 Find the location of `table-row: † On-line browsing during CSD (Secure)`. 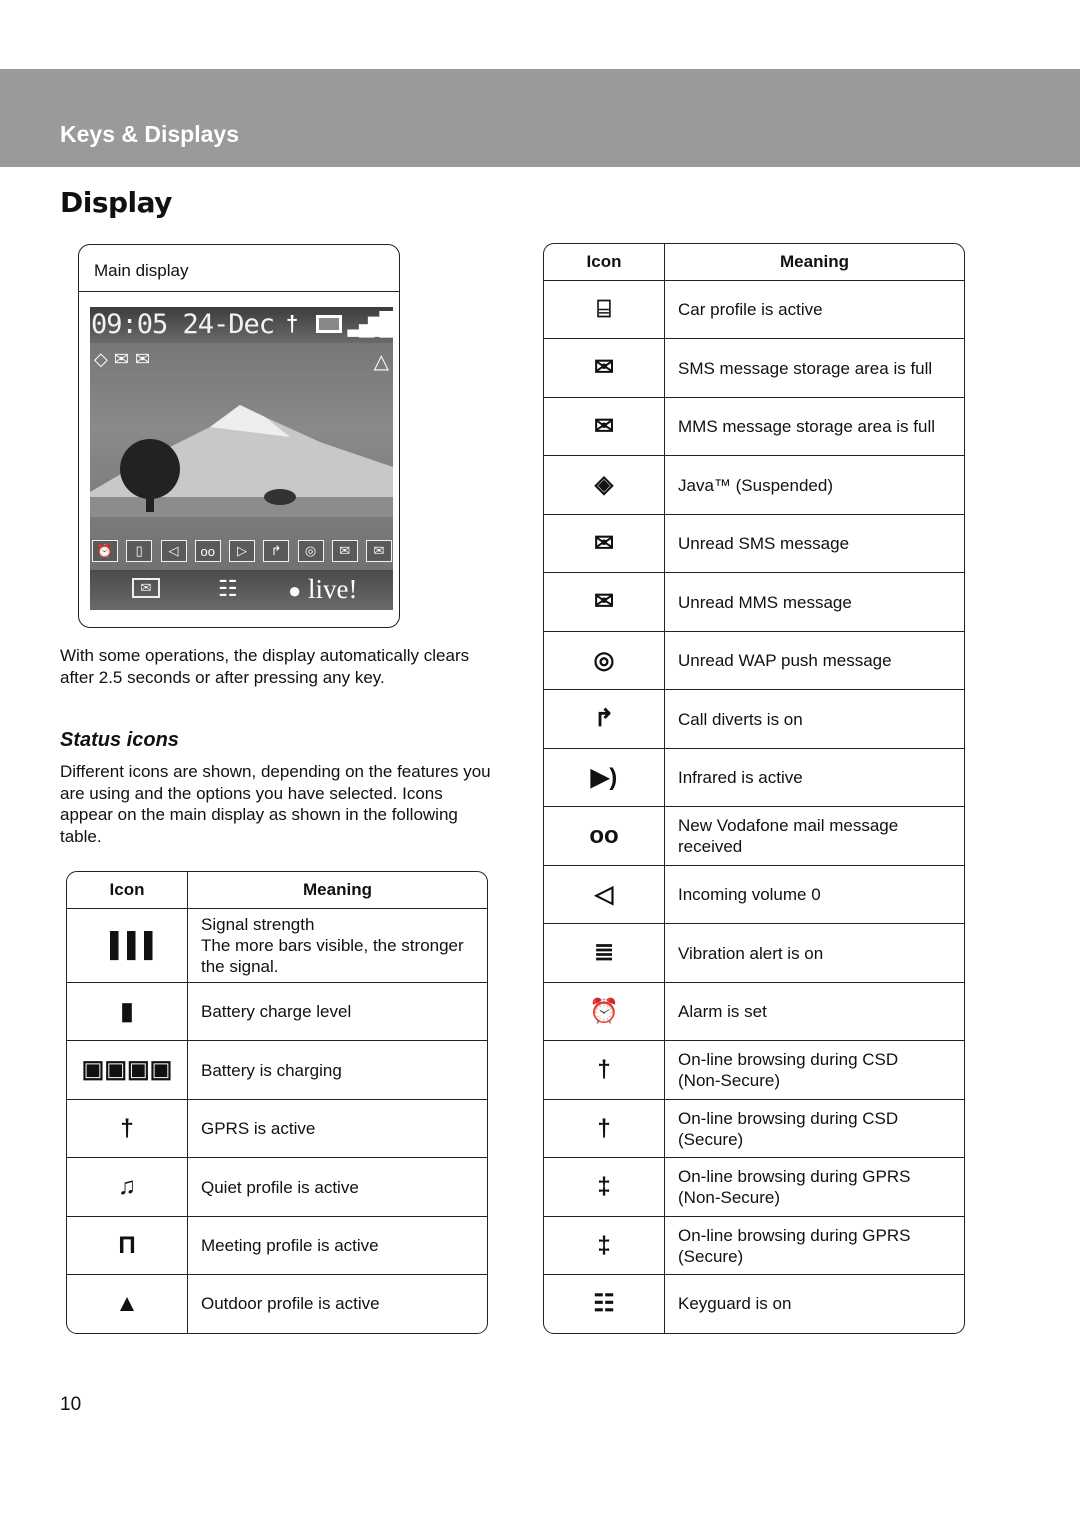

table-row: † On-line browsing during CSD (Secure) is located at coordinates (754, 1128).